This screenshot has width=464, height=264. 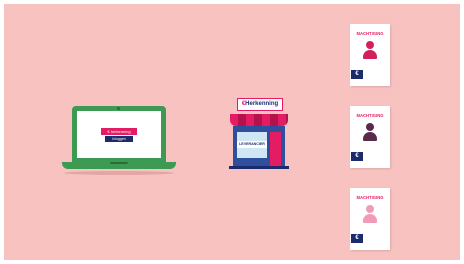 I want to click on laptop-shadow, so click(x=119, y=173).